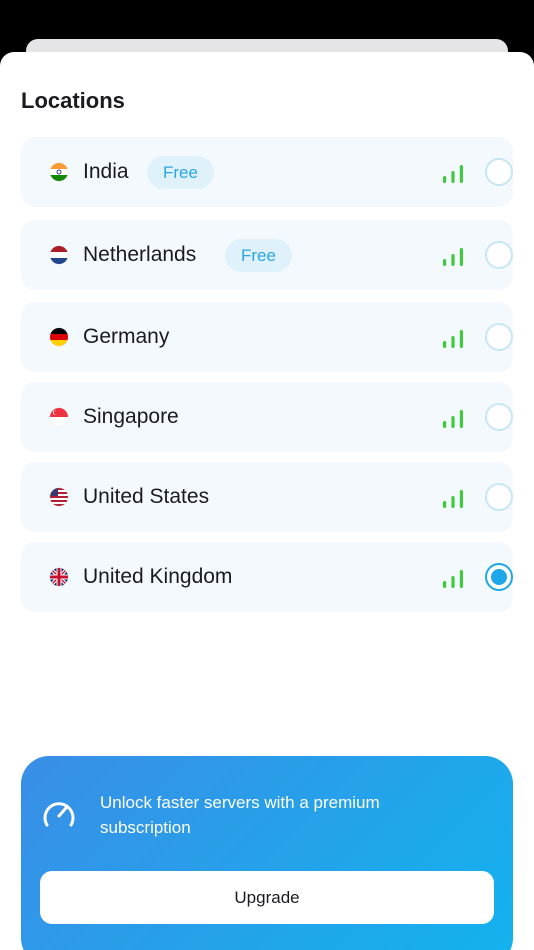  Describe the element at coordinates (267, 577) in the screenshot. I see `location-row-united-kingdom: United Kingdom` at that location.